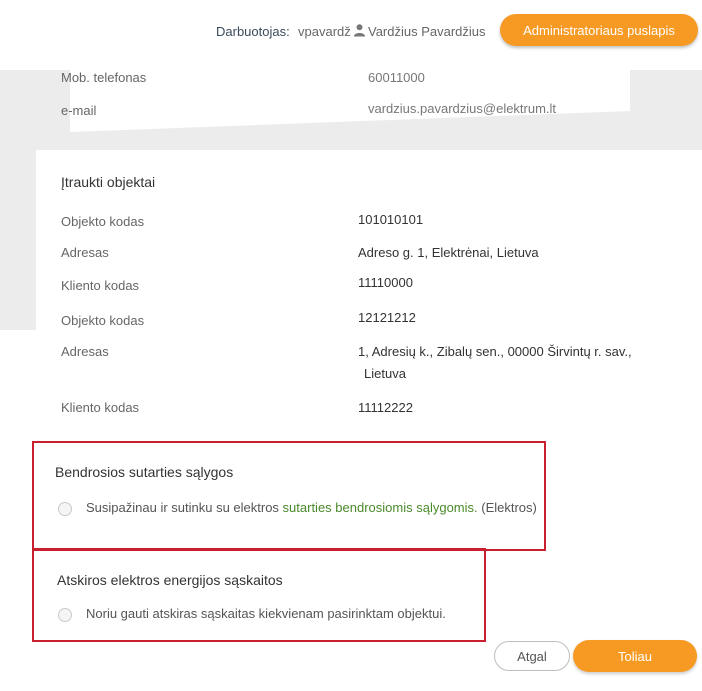 The width and height of the screenshot is (702, 691). I want to click on employee-username: vpavardž, so click(324, 31).